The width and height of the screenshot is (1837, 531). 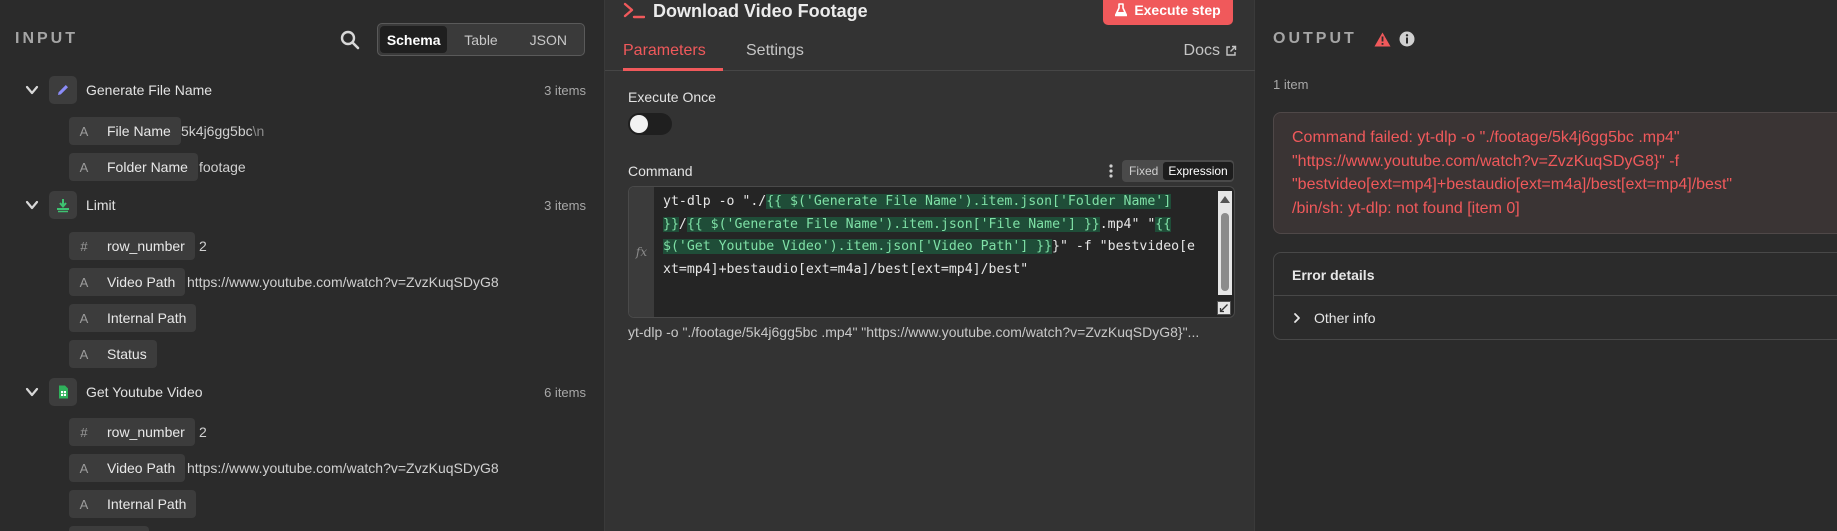 I want to click on docs-link: Docs, so click(x=1210, y=51).